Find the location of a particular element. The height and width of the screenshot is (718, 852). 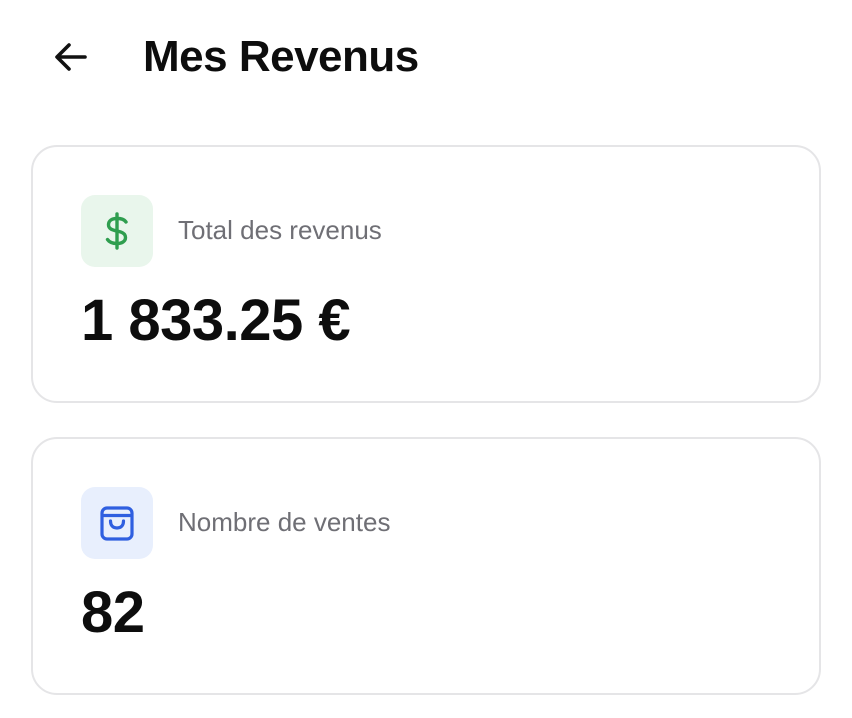

revenue-icon-container is located at coordinates (117, 231).